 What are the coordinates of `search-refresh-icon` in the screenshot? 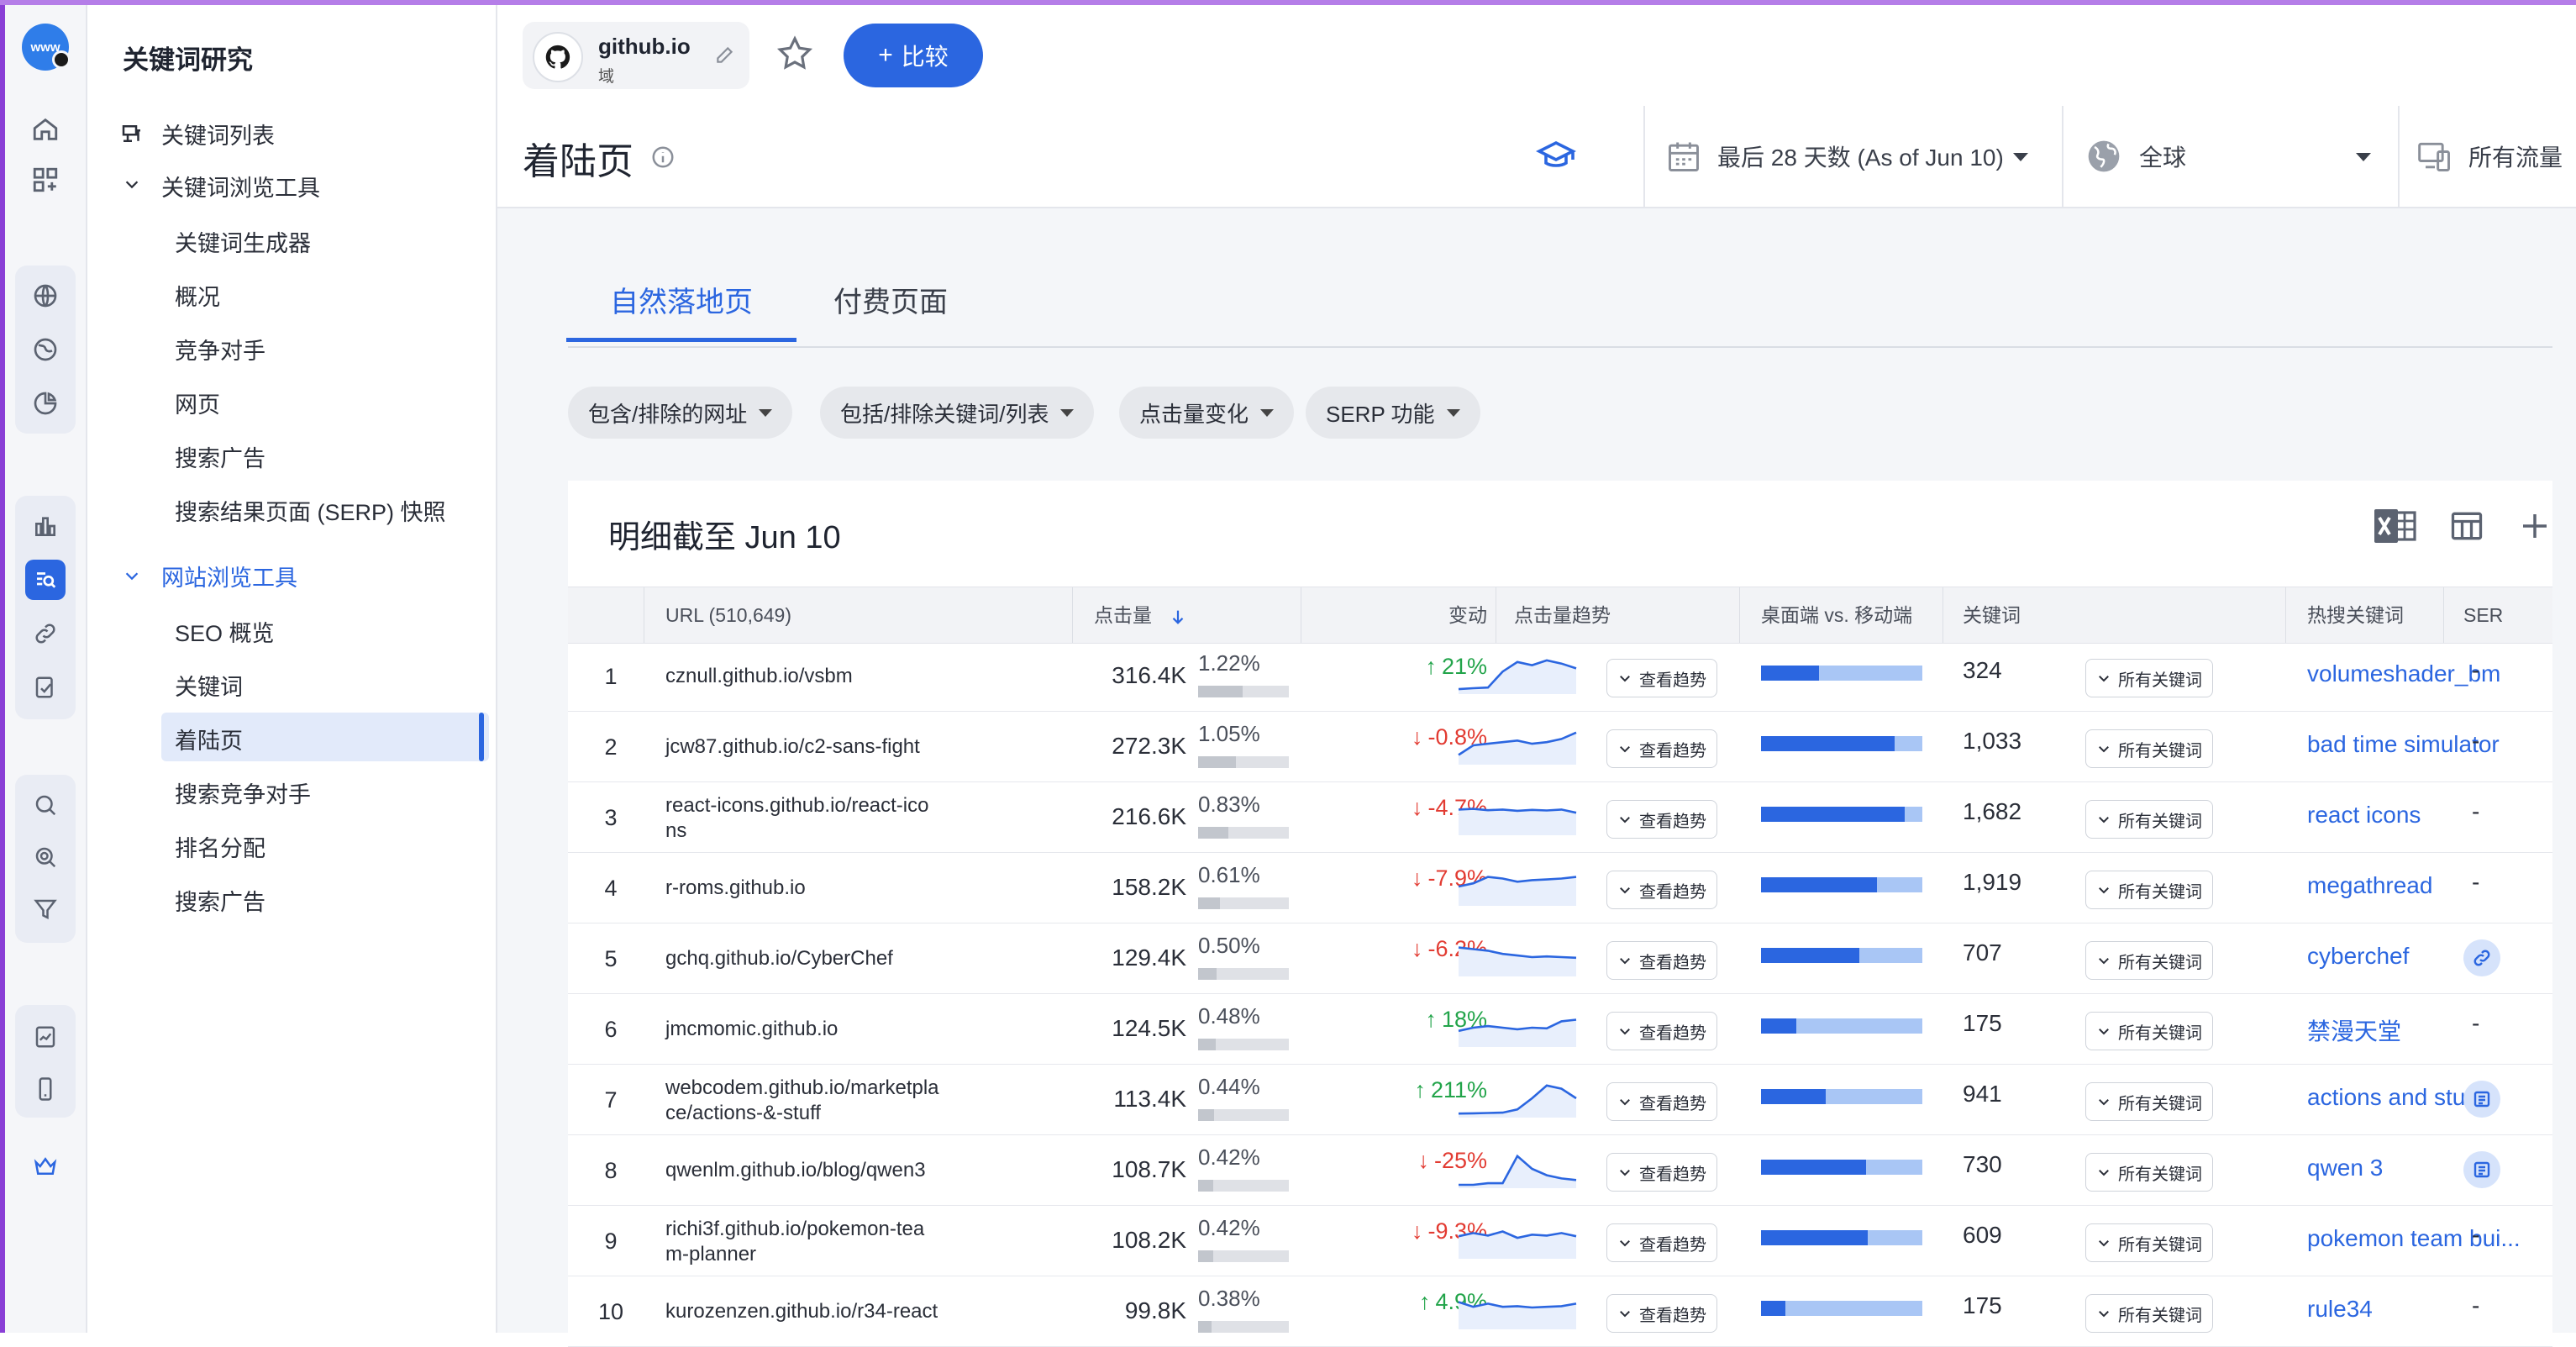 It's located at (45, 805).